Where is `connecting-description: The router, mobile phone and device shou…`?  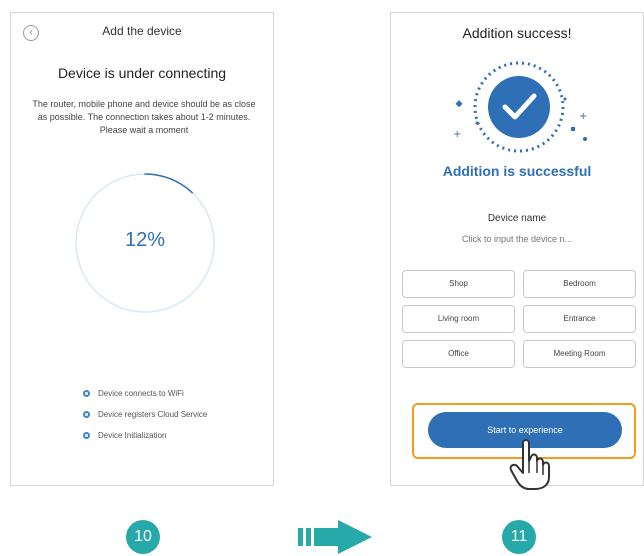 connecting-description: The router, mobile phone and device shou… is located at coordinates (144, 117).